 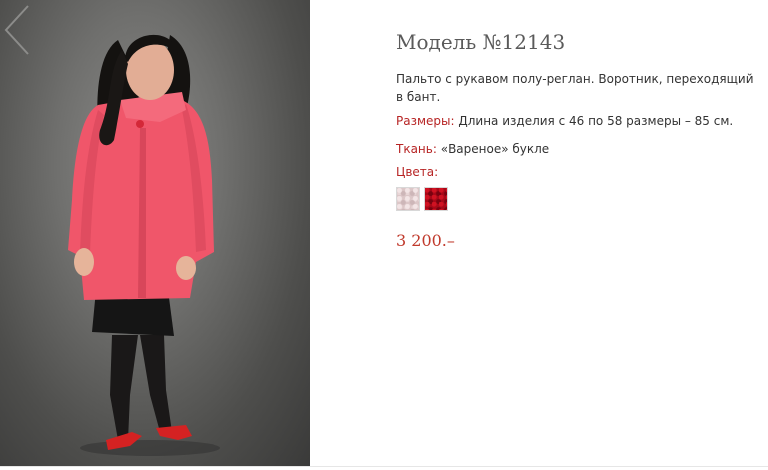 I want to click on divider, so click(x=384, y=466).